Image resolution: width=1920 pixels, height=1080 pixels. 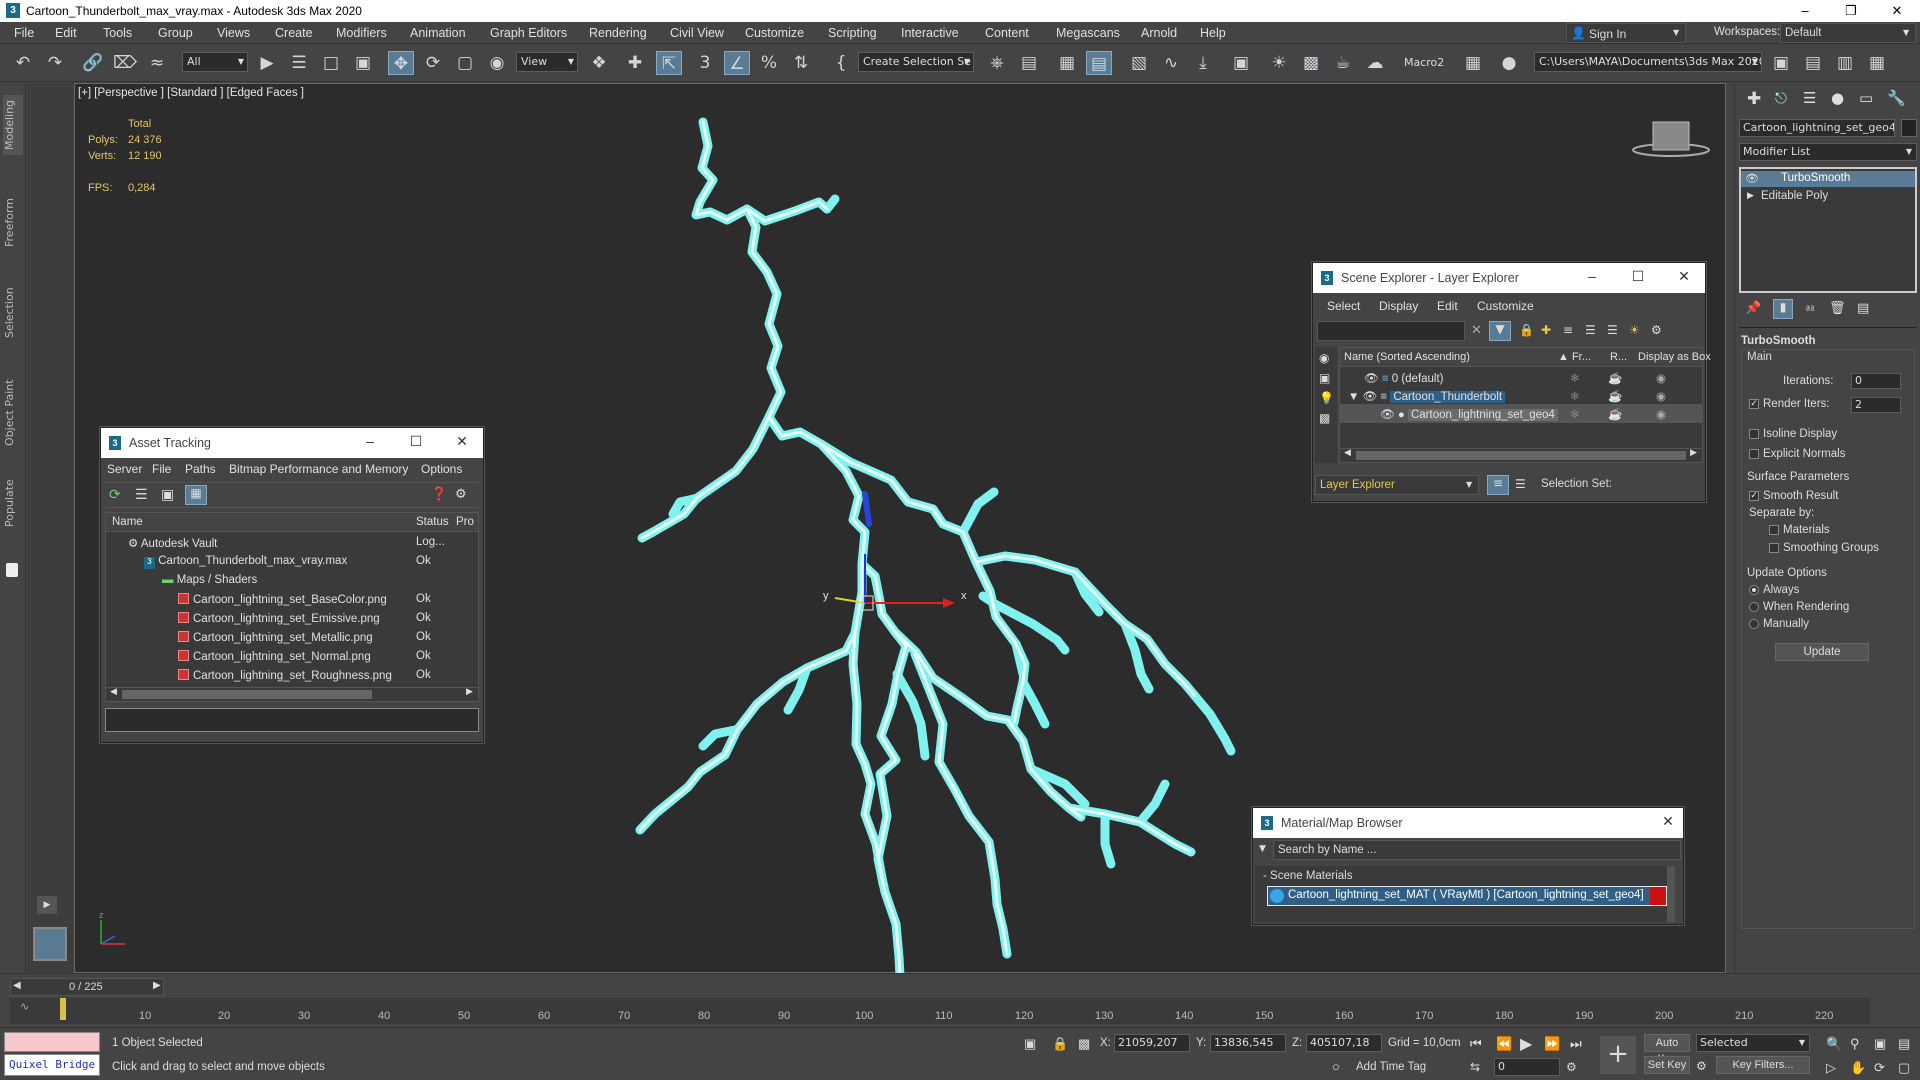 I want to click on hierarchy-tab-icon: ☰, so click(x=1809, y=98).